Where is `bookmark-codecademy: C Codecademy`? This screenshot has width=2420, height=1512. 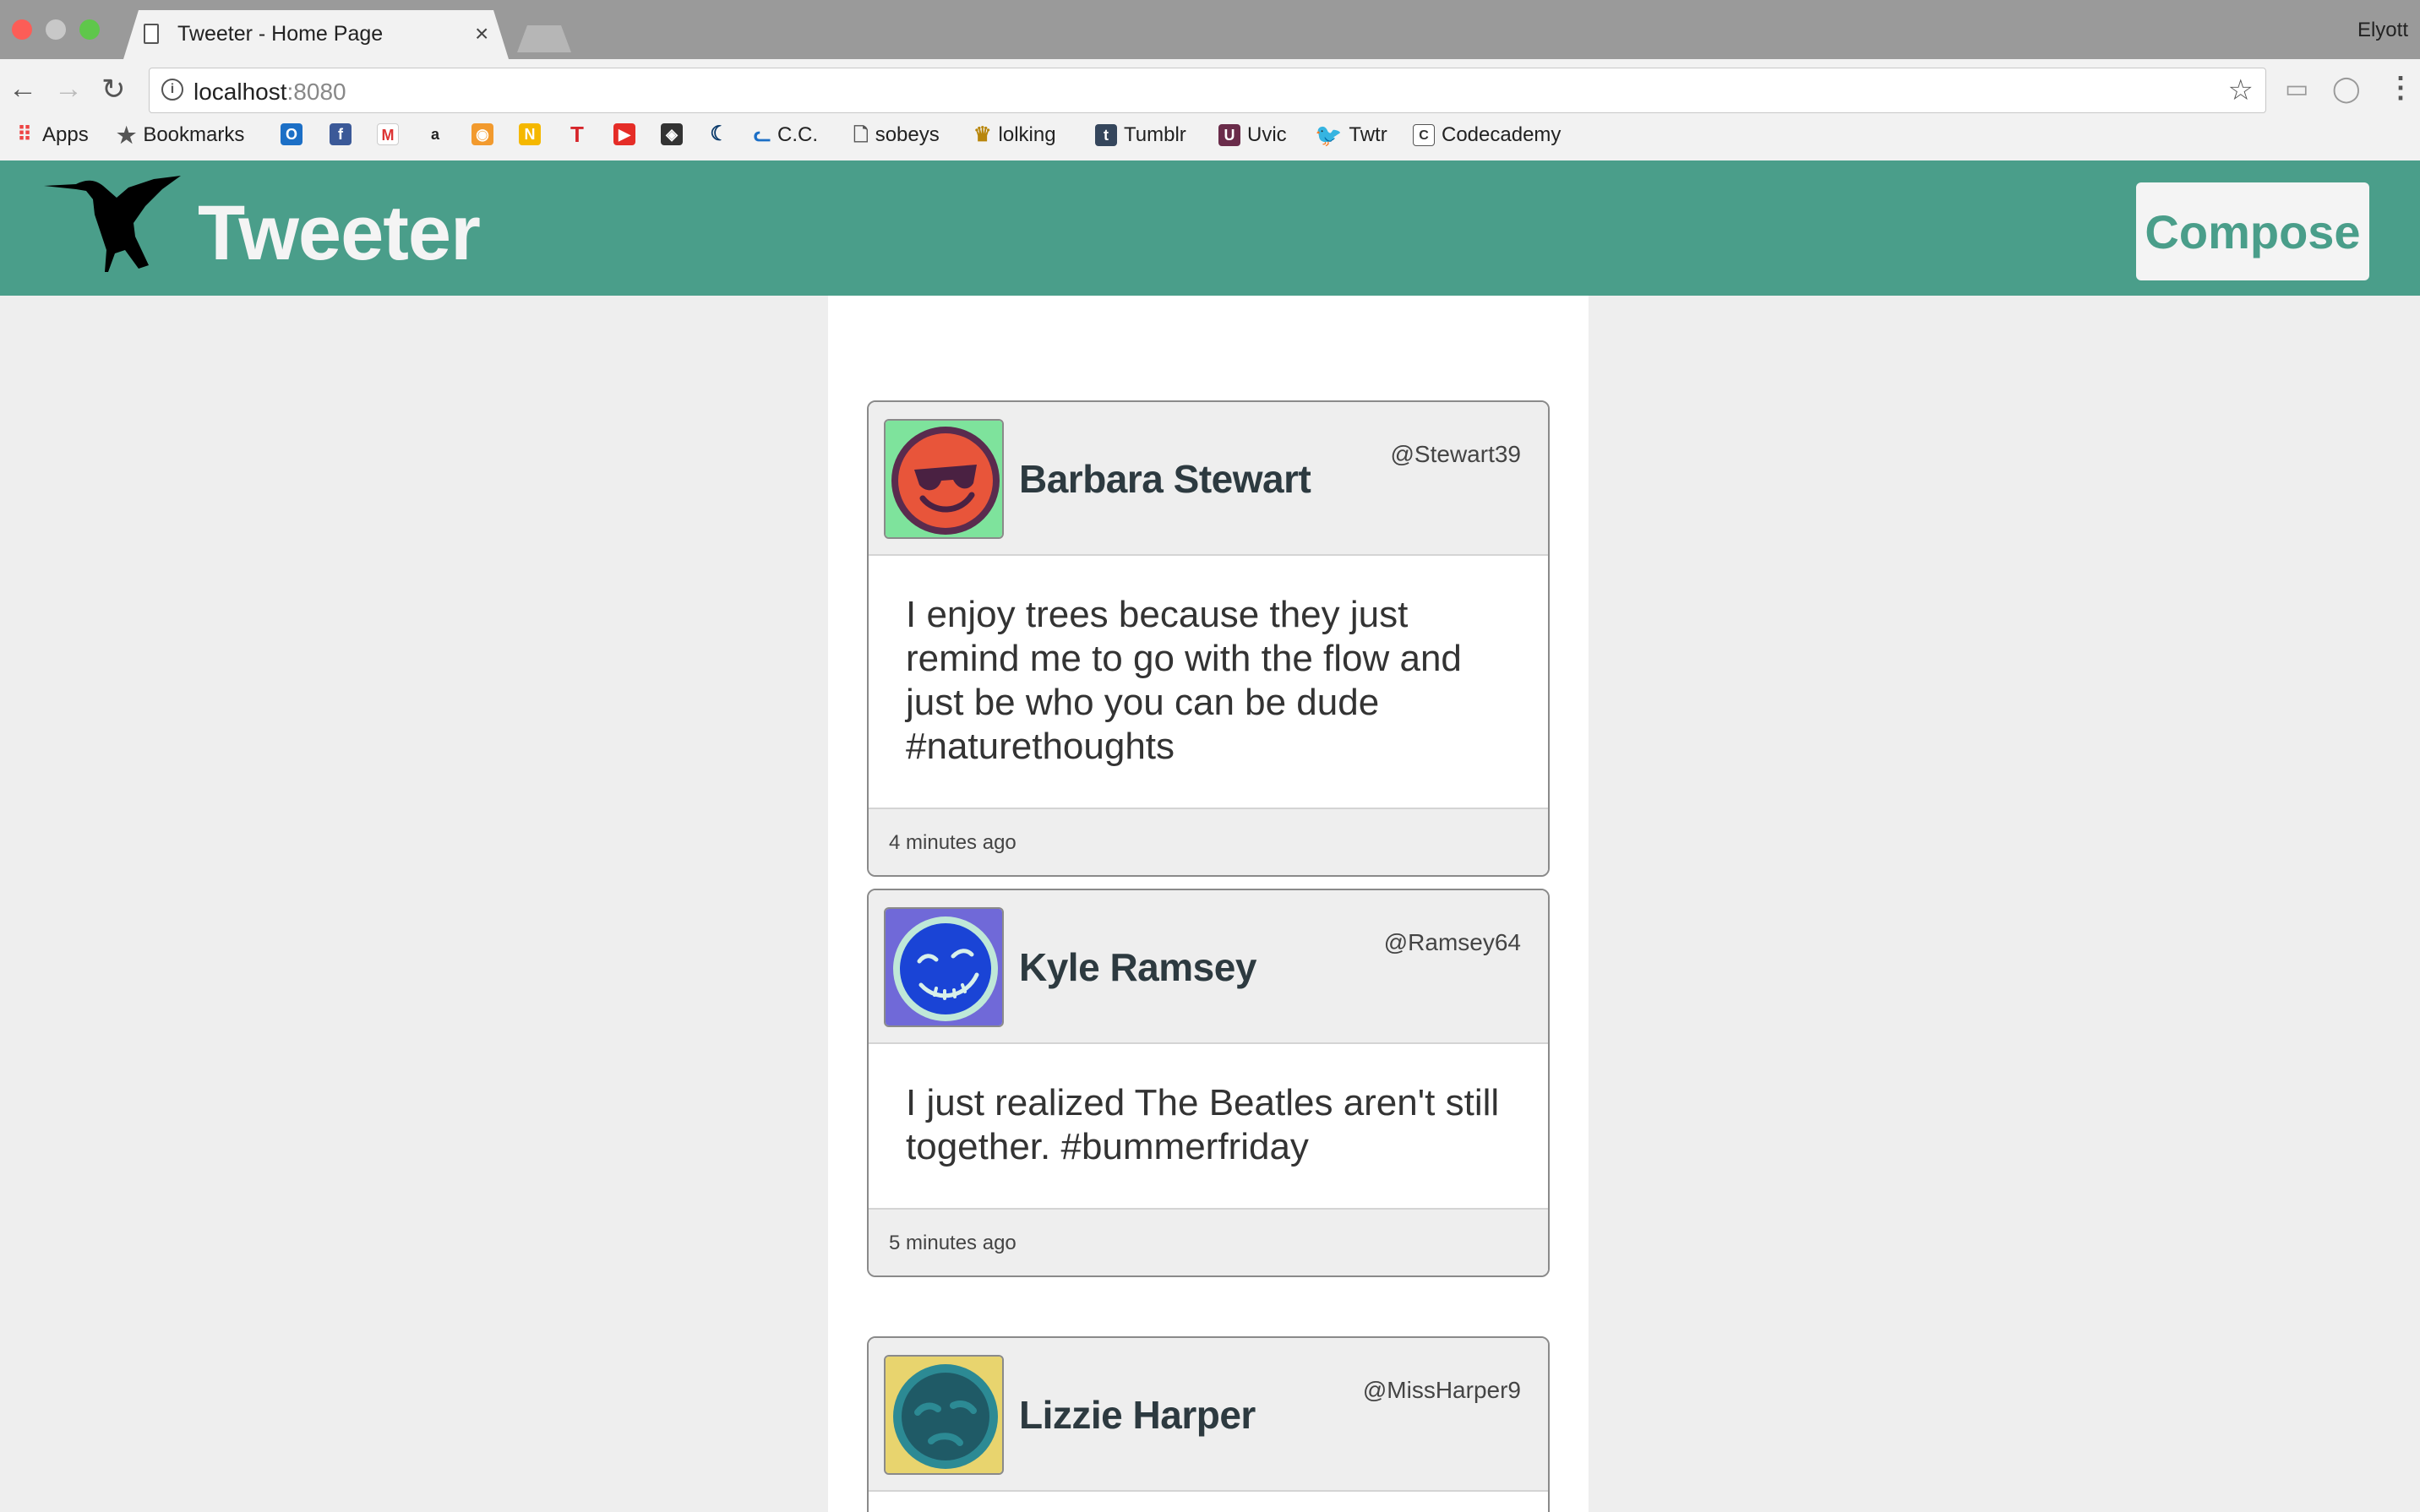 bookmark-codecademy: C Codecademy is located at coordinates (1487, 135).